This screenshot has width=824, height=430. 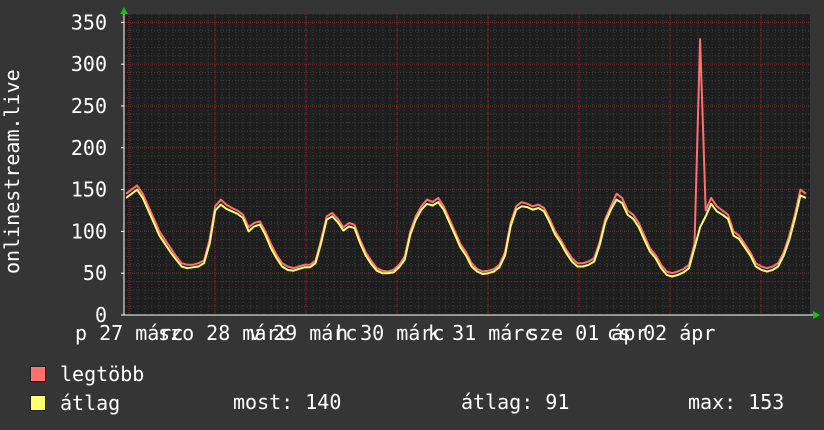 What do you see at coordinates (97, 168) in the screenshot?
I see `y-axis-ticks: 050100150200250300350` at bounding box center [97, 168].